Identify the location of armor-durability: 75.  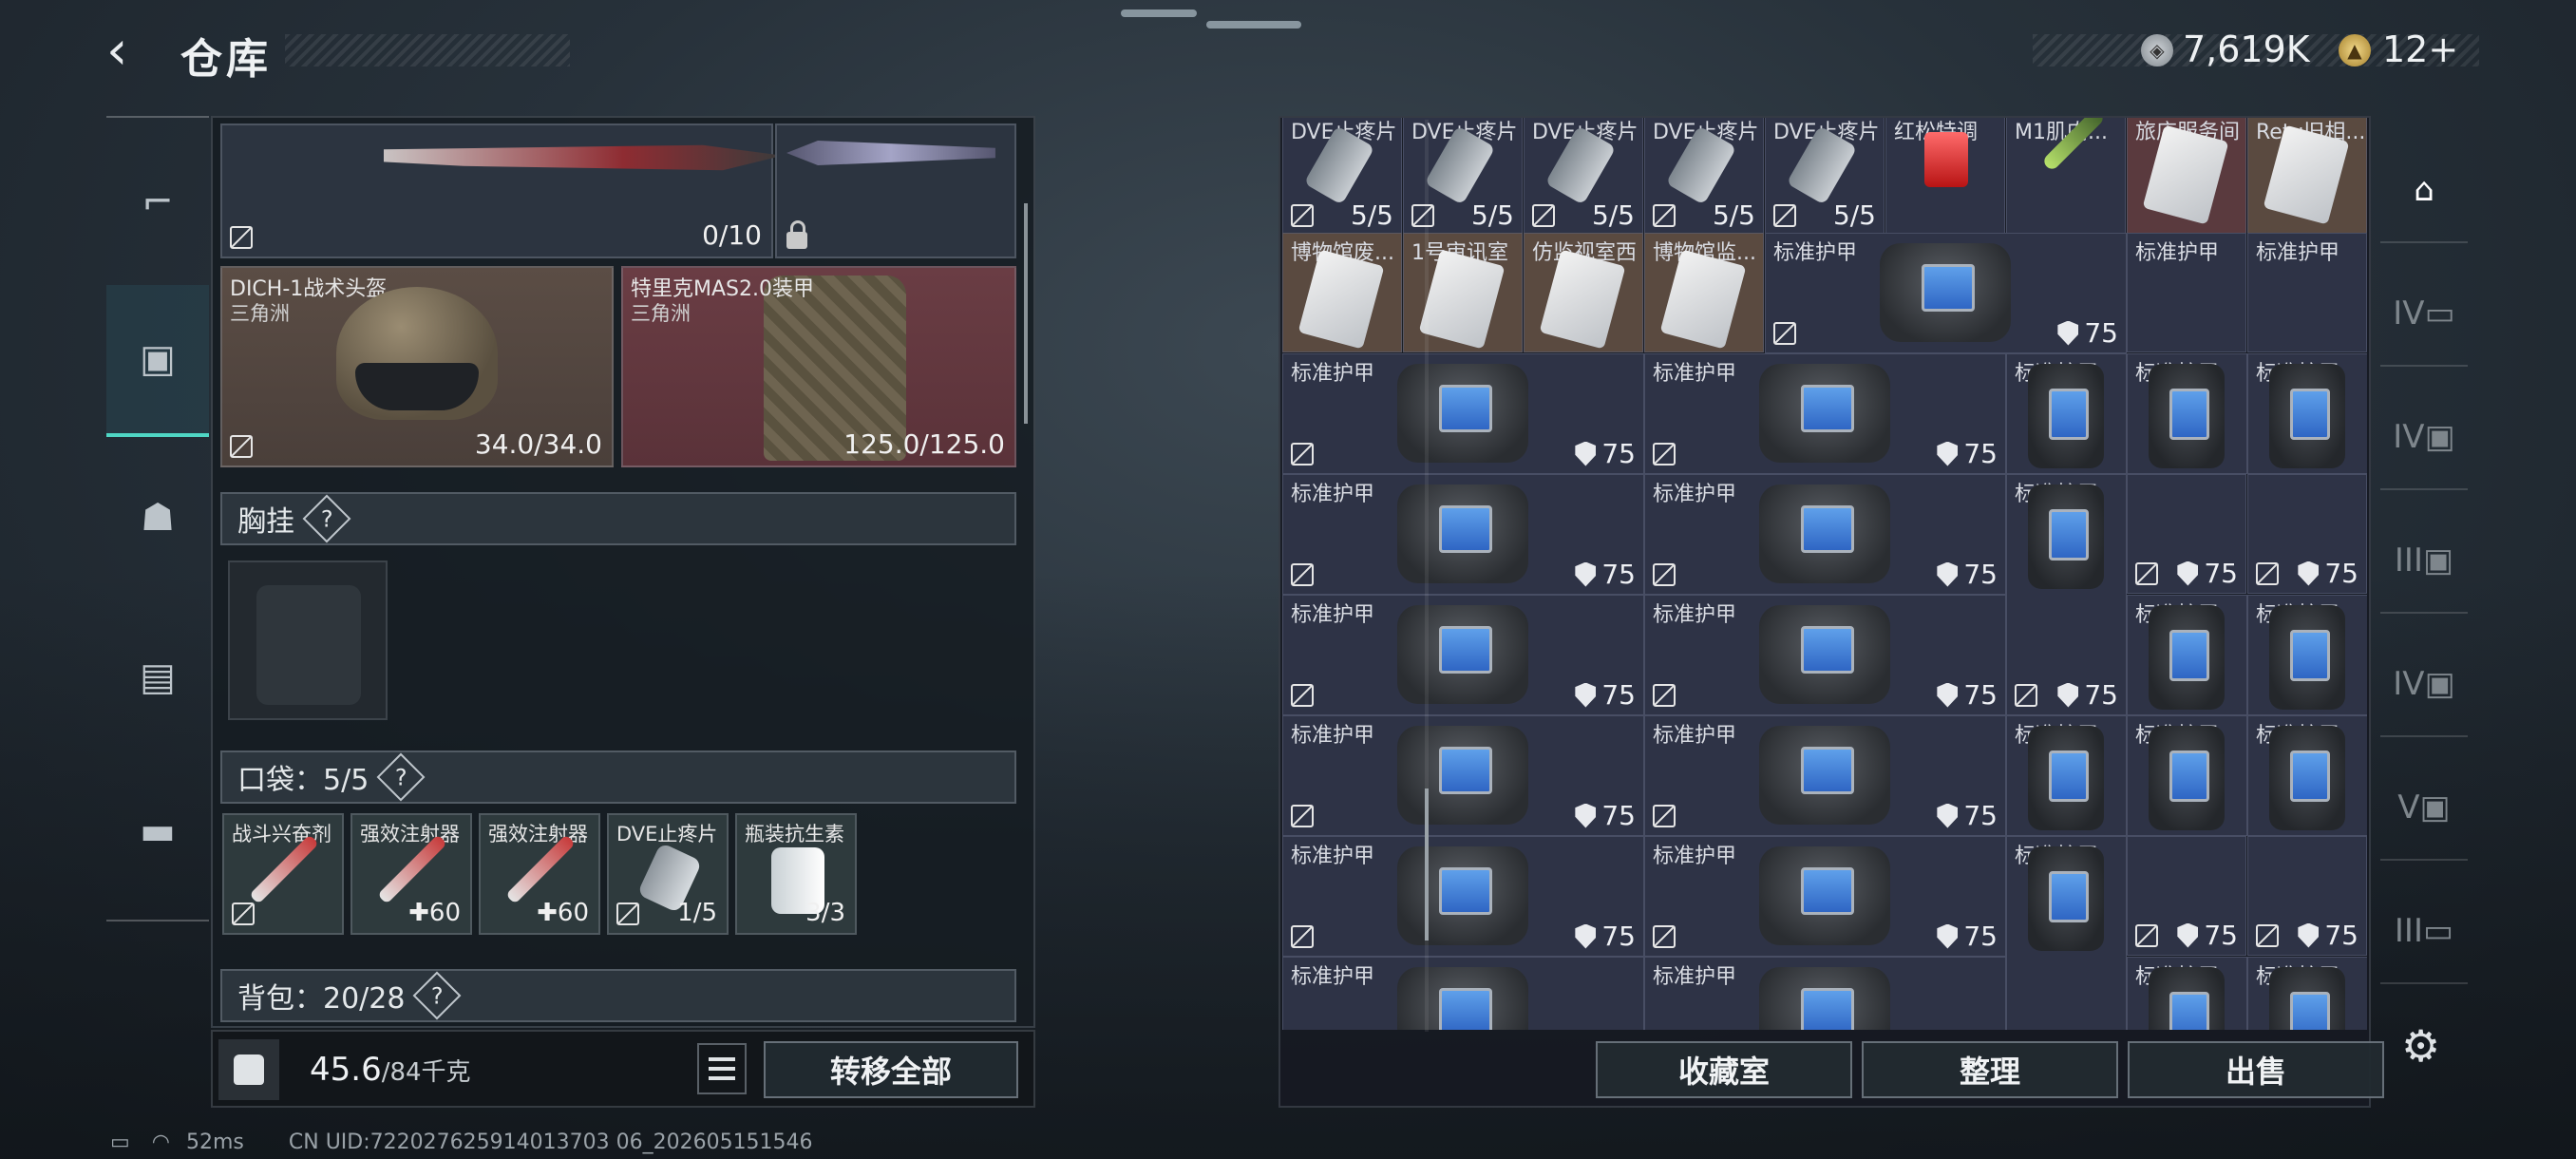
(2207, 573).